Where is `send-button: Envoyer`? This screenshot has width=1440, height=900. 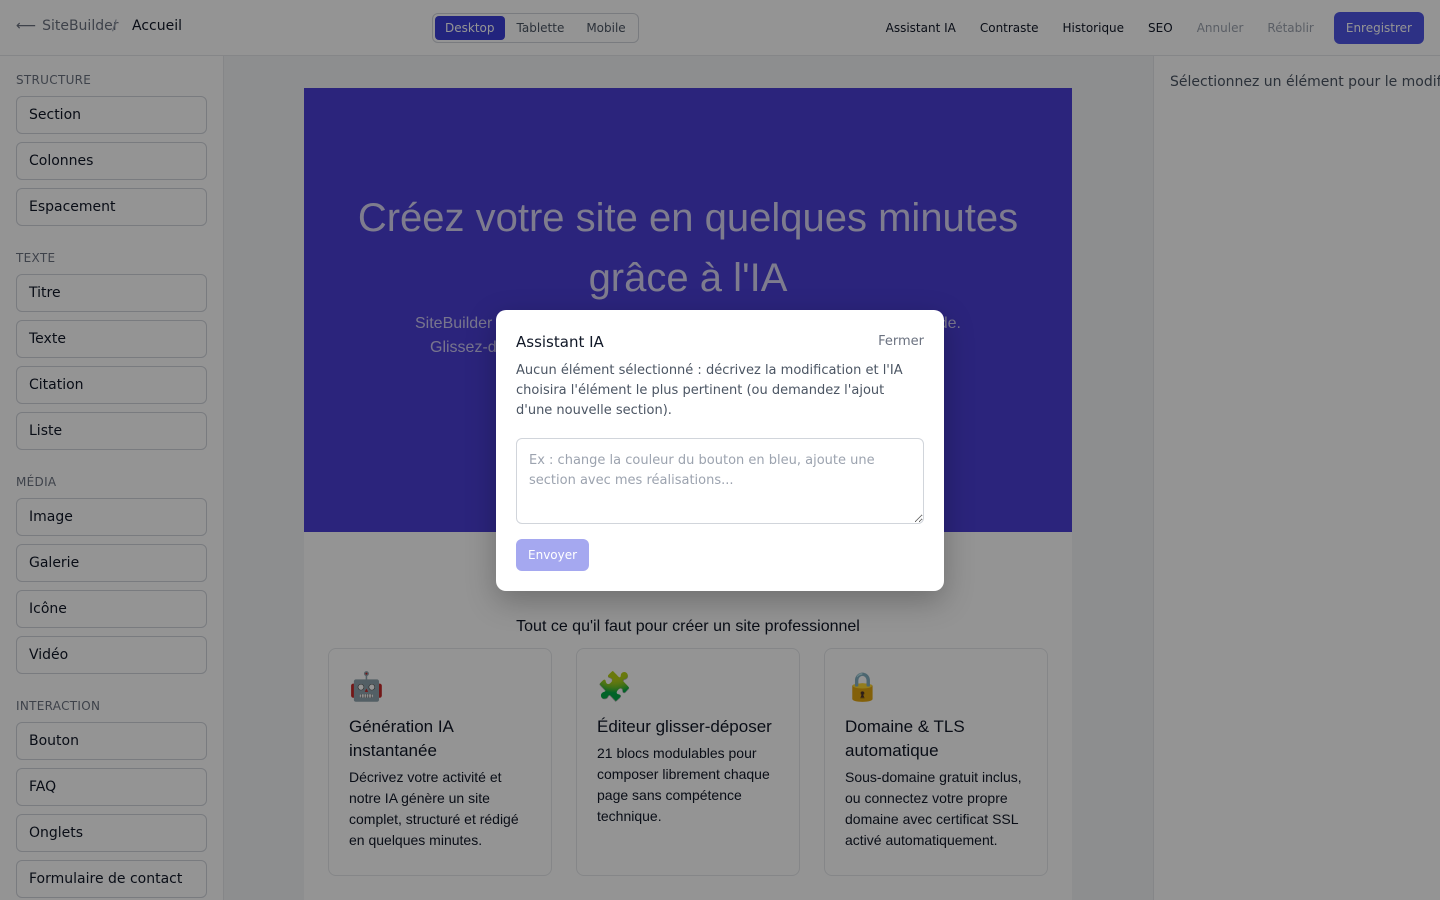 send-button: Envoyer is located at coordinates (553, 555).